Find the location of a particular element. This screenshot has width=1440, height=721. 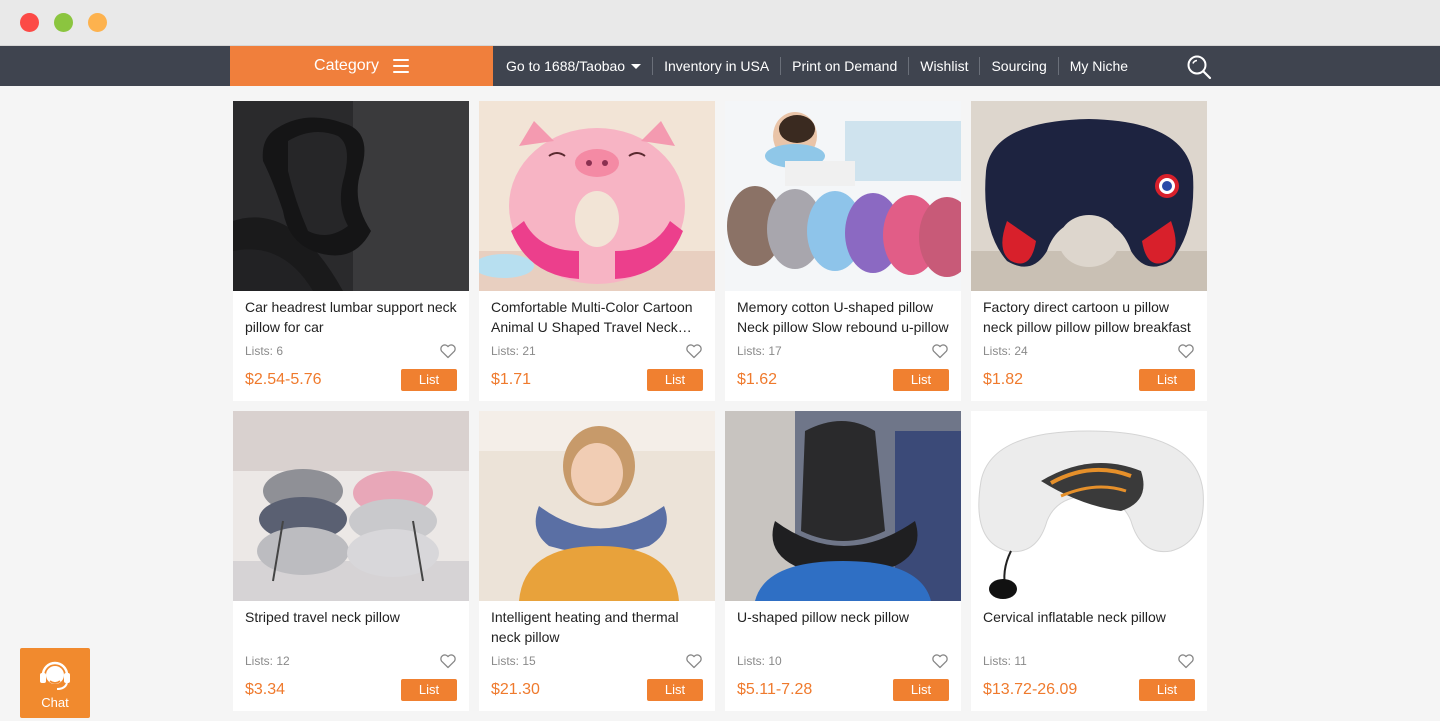

nav-link-wishlist: Wishlist is located at coordinates (943, 66).